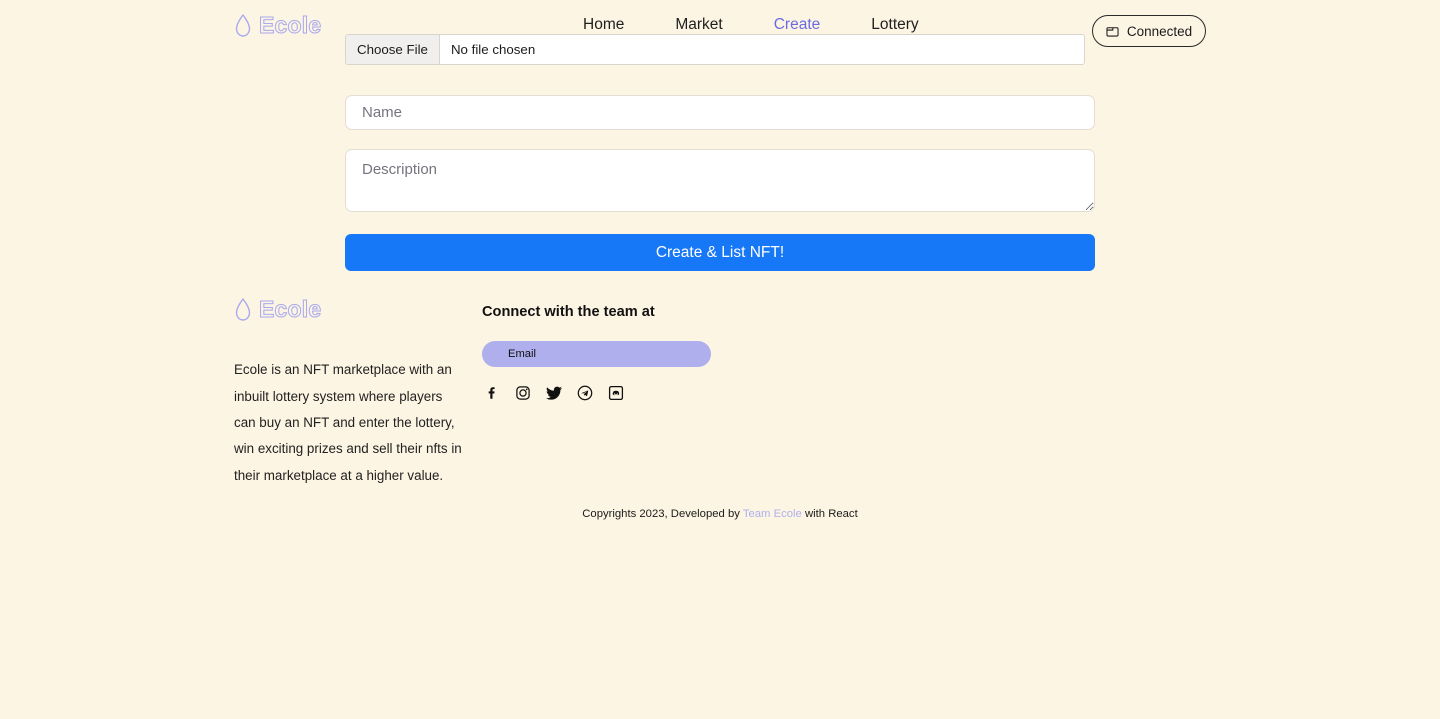 The width and height of the screenshot is (1440, 719). I want to click on team-ecole-link: Team Ecole, so click(772, 514).